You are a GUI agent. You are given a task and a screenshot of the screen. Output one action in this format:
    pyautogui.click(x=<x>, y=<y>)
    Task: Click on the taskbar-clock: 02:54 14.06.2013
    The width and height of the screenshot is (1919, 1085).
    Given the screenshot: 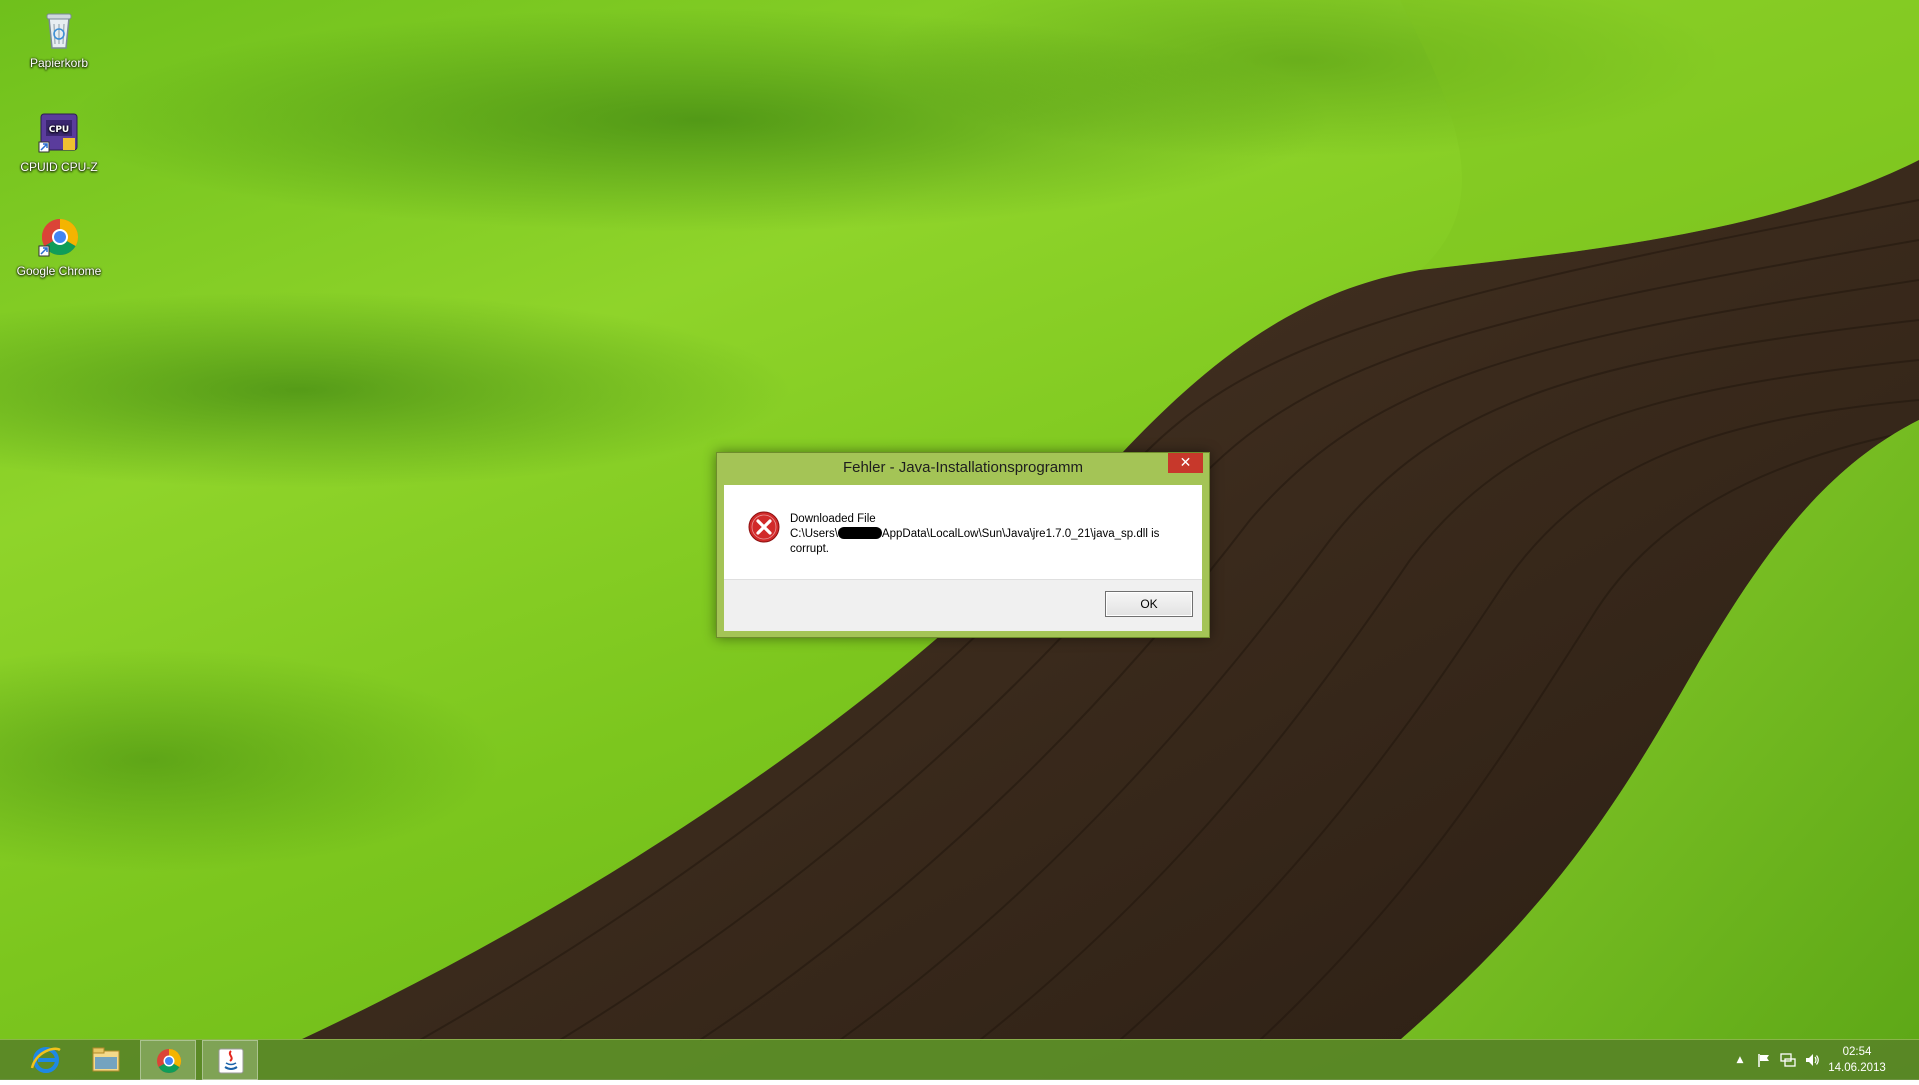 What is the action you would take?
    pyautogui.click(x=1857, y=1060)
    